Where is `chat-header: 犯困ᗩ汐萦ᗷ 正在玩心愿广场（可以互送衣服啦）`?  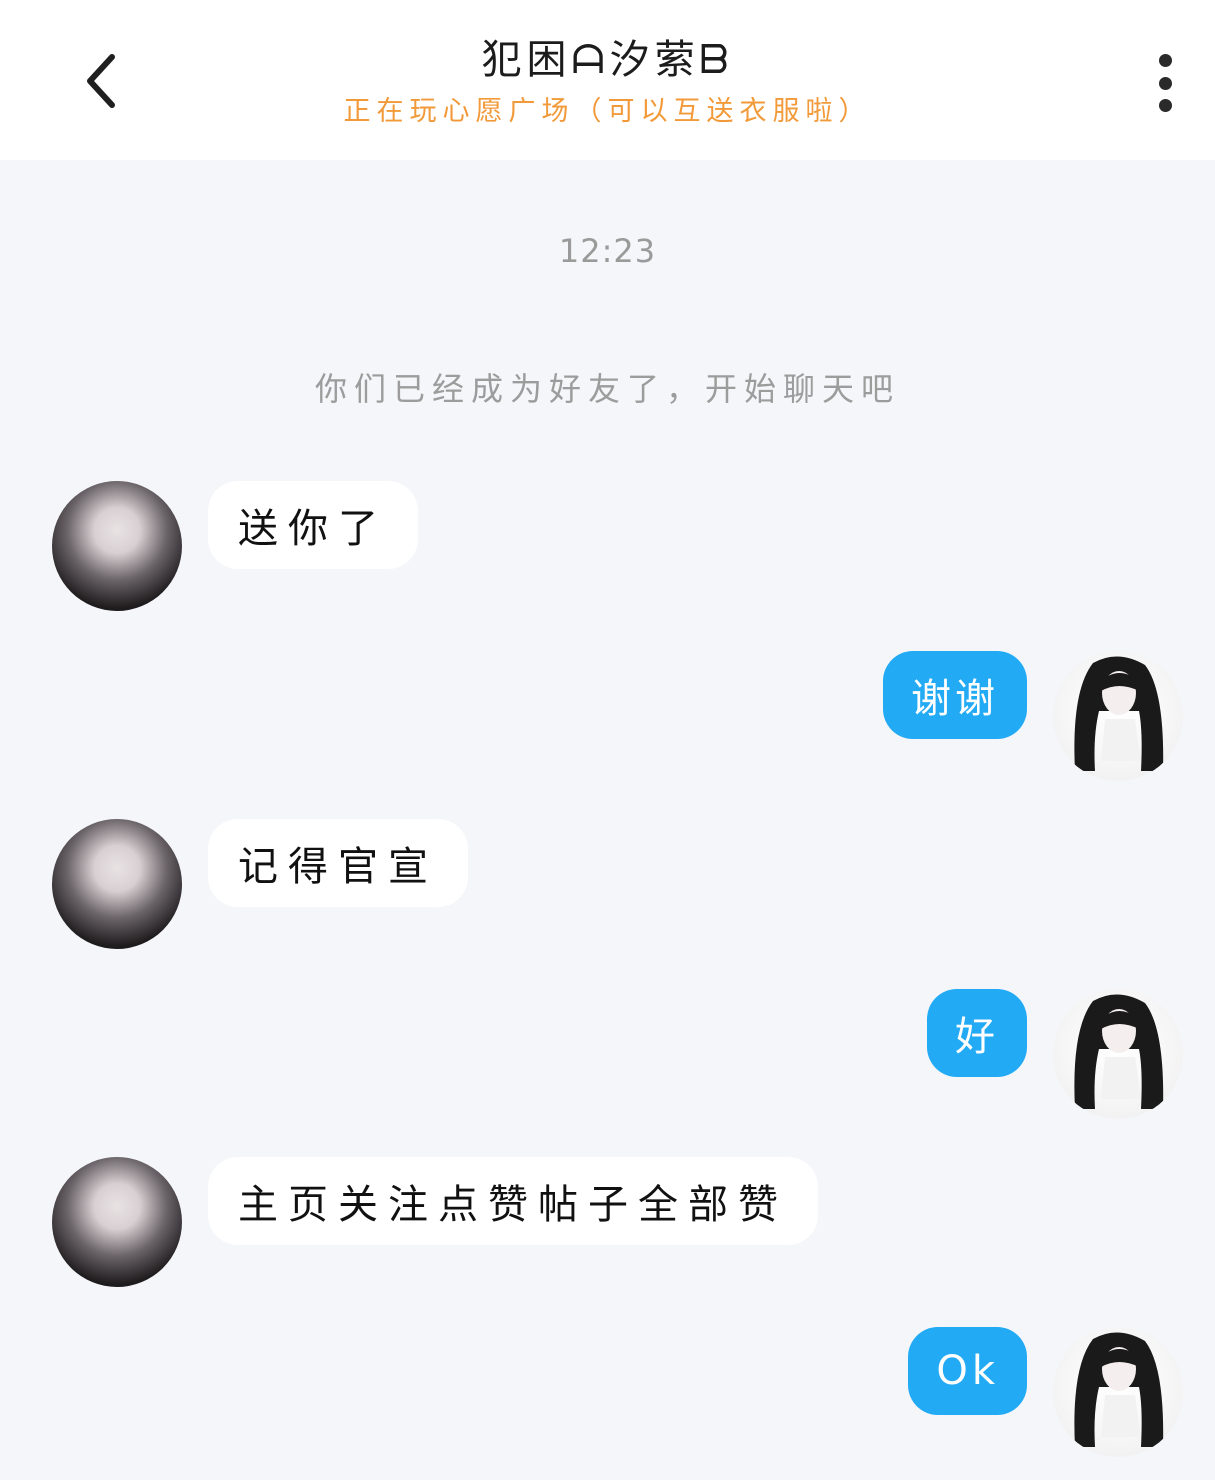 chat-header: 犯困ᗩ汐萦ᗷ 正在玩心愿广场（可以互送衣服啦） is located at coordinates (607, 80).